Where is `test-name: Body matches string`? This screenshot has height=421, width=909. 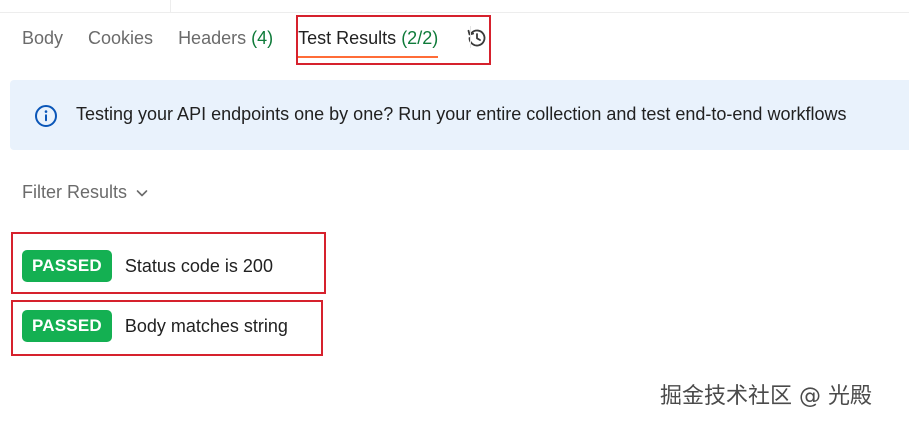 test-name: Body matches string is located at coordinates (206, 325).